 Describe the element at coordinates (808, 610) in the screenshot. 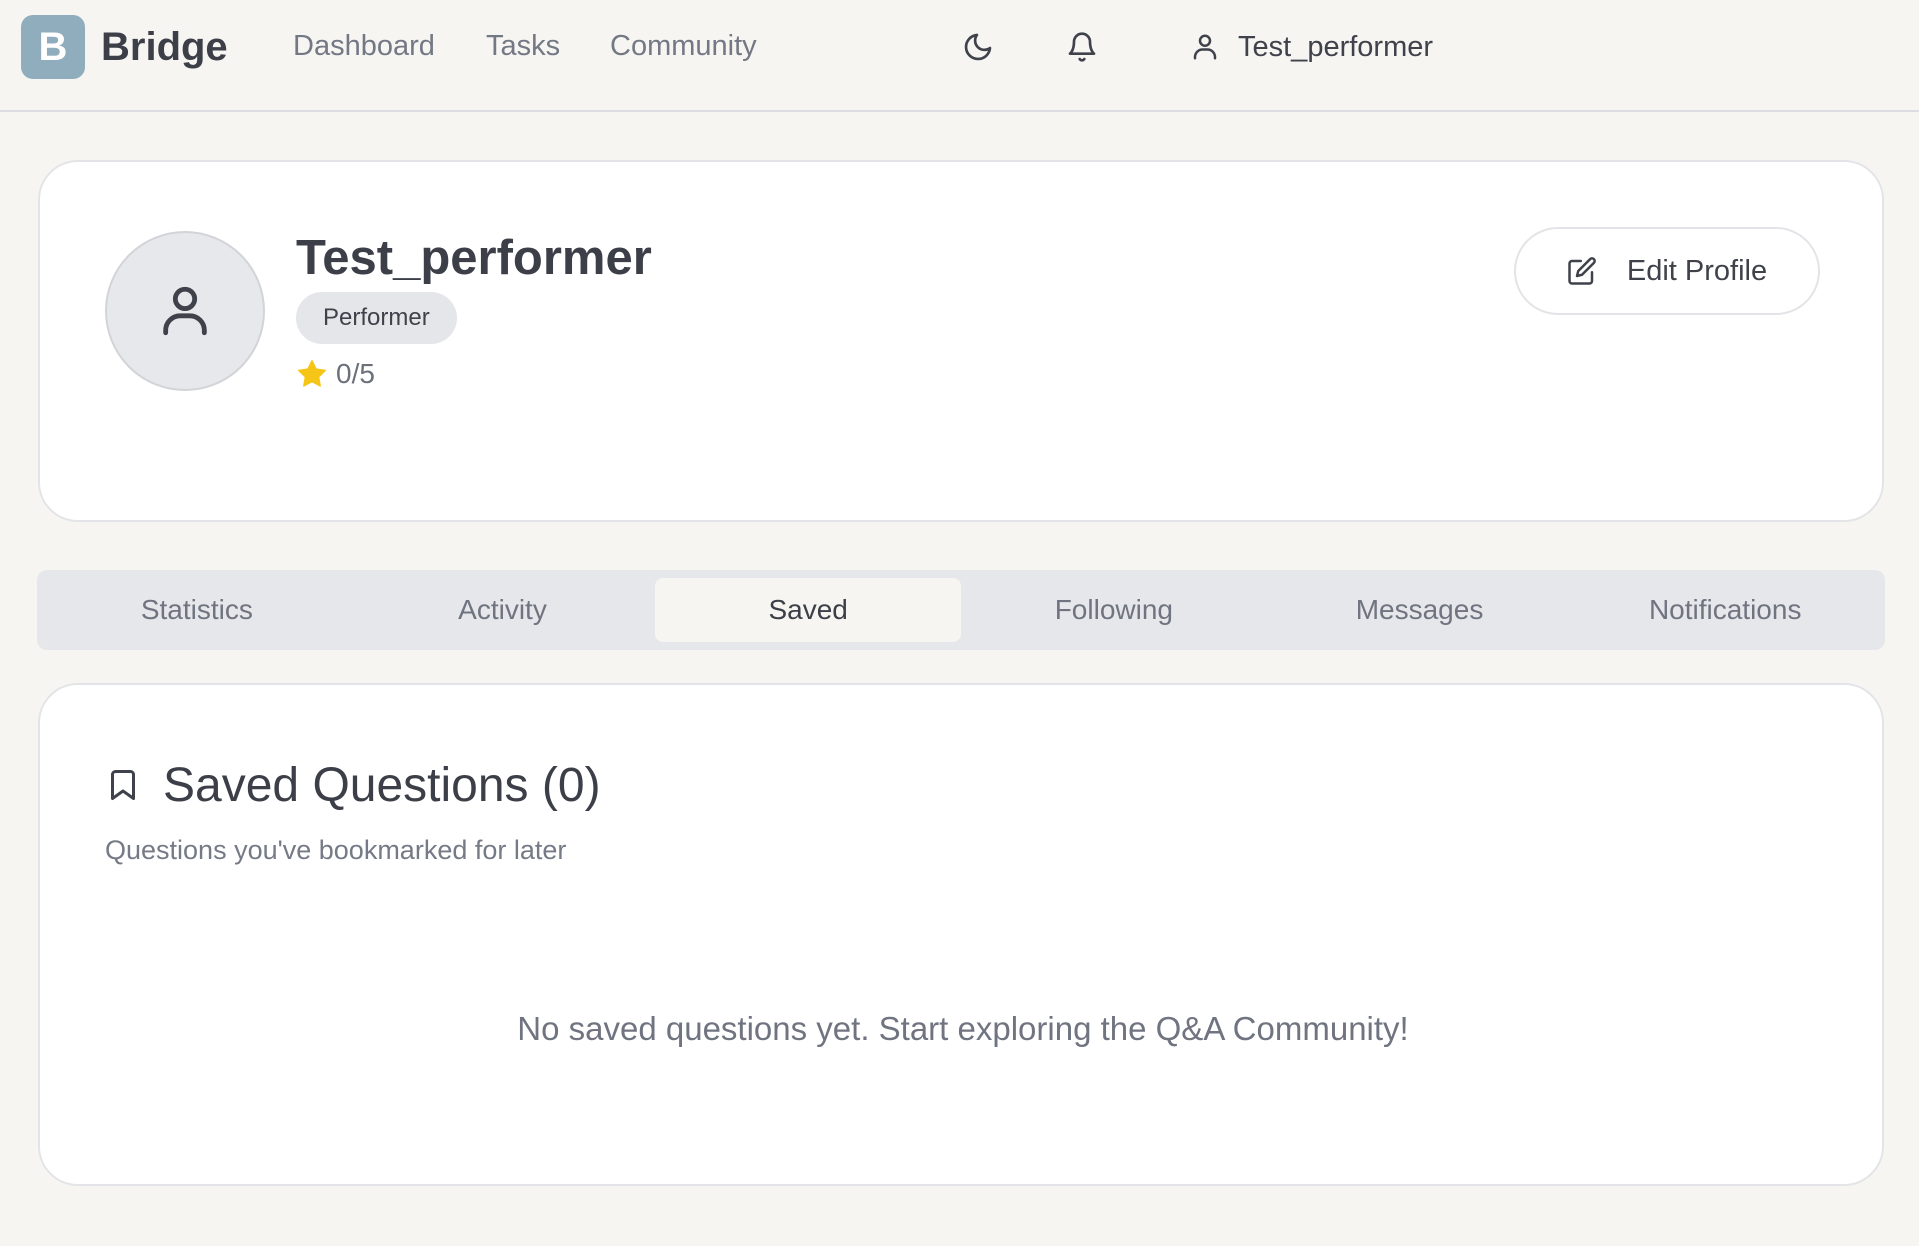

I see `tab-saved: Saved` at that location.